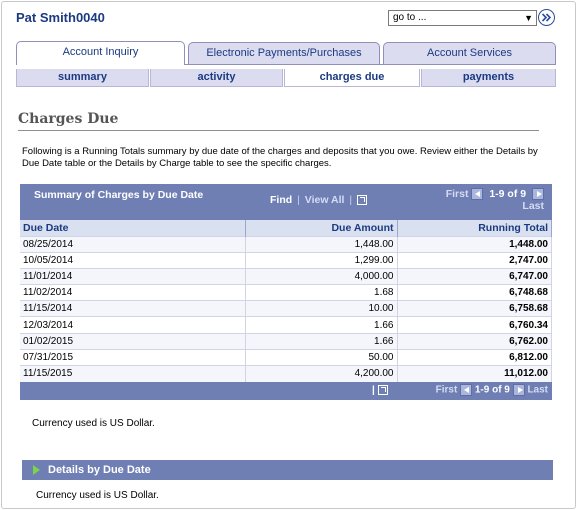  Describe the element at coordinates (474, 308) in the screenshot. I see `cell-running-total: 6,758.68` at that location.